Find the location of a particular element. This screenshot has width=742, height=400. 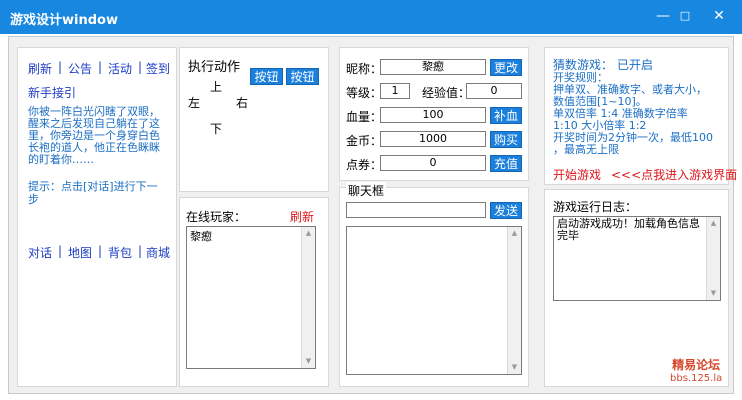

heal-button: 补血 is located at coordinates (506, 115).